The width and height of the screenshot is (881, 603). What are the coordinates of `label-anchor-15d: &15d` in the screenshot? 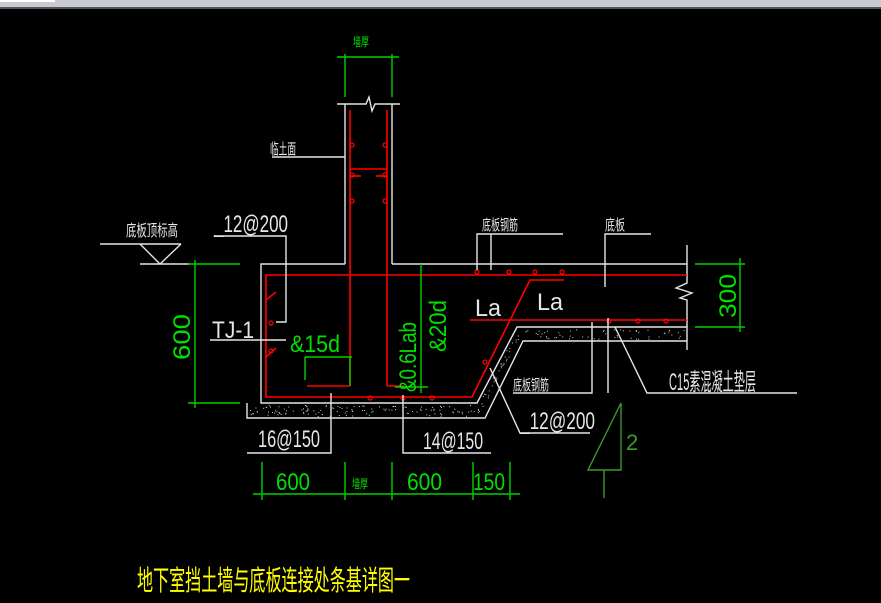 It's located at (315, 344).